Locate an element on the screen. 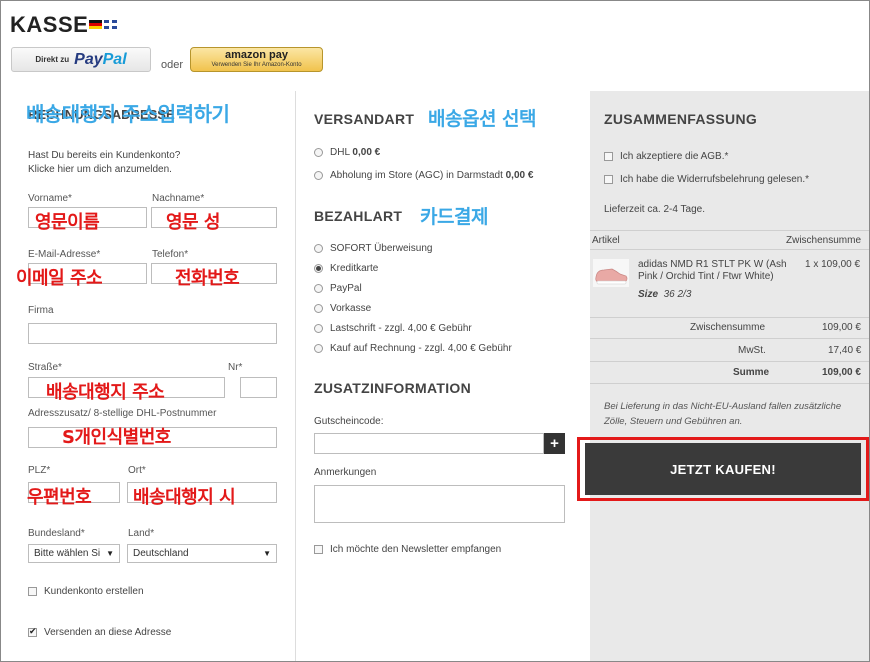  payment-direct-debit-radio is located at coordinates (318, 328).